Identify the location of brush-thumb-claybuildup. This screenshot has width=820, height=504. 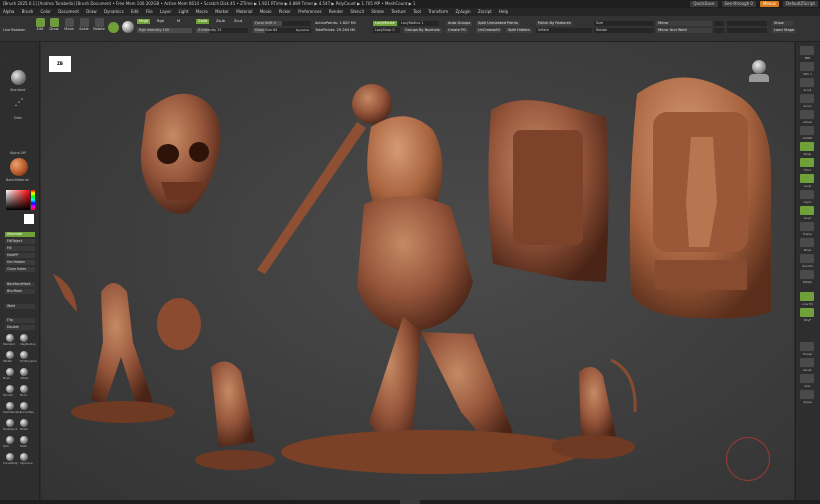
(24, 338).